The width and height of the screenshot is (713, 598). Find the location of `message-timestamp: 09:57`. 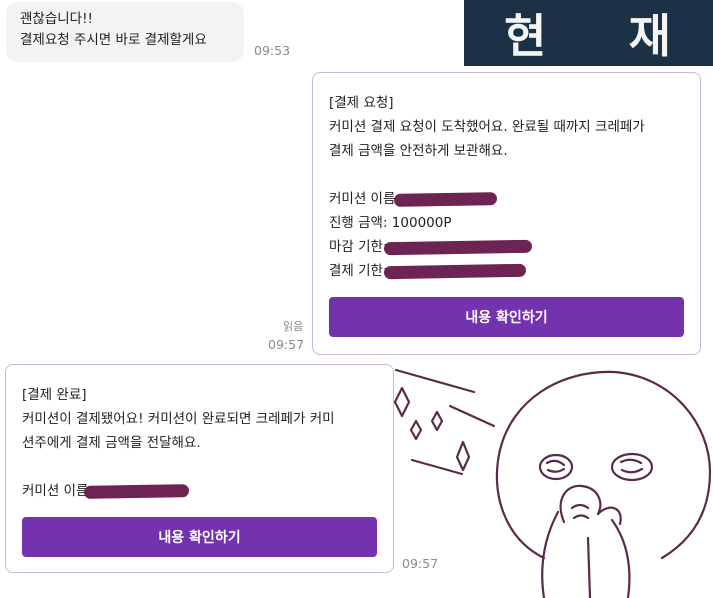

message-timestamp: 09:57 is located at coordinates (286, 344).